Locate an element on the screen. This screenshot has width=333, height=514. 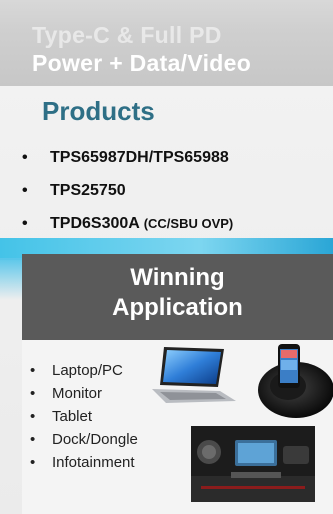
car-dashboard-image is located at coordinates (253, 464).